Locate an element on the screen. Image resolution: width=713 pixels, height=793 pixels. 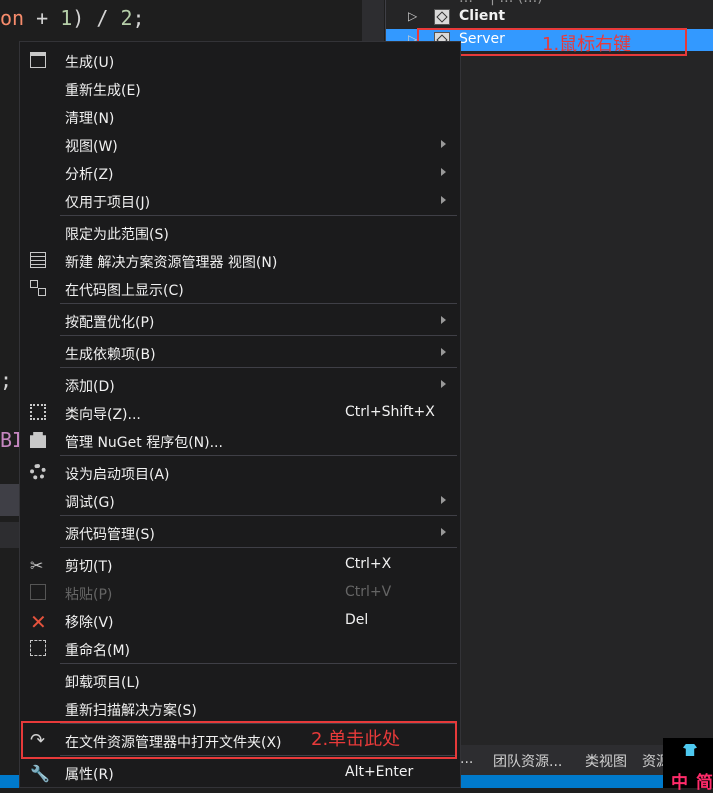
menu-item-add: 添加(D) is located at coordinates (240, 384).